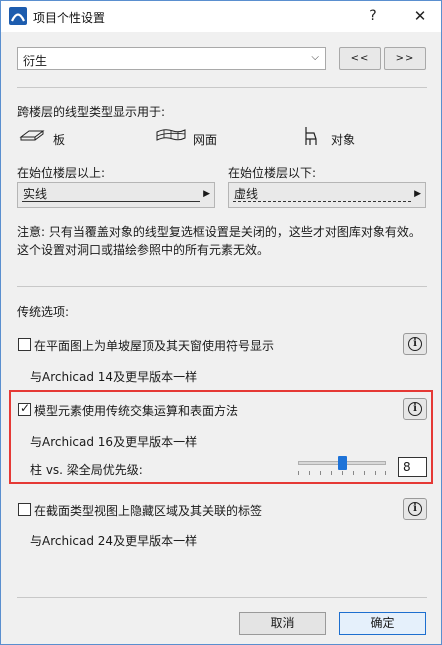 The height and width of the screenshot is (645, 442). I want to click on legacy-option-3-label: 在截面类型视图上隐藏区域及其关联的标签, so click(148, 511).